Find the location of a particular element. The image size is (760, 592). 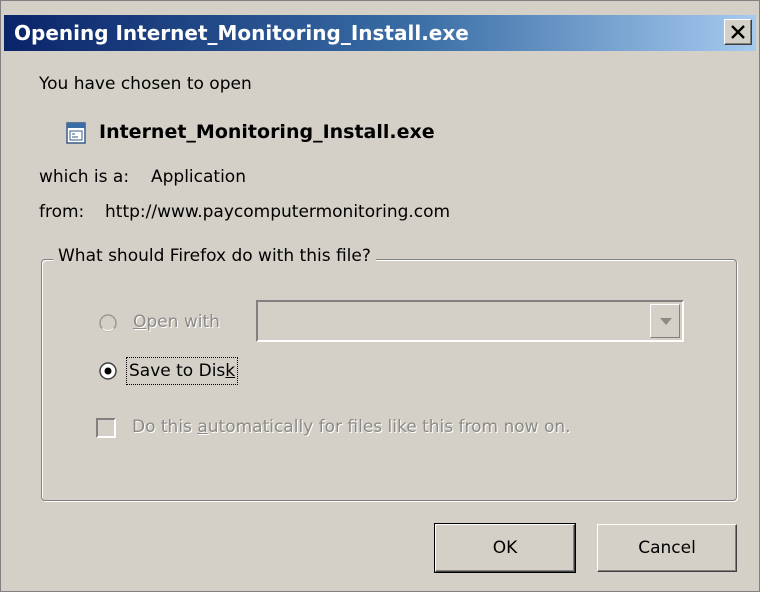

chevron-down-icon is located at coordinates (666, 321).